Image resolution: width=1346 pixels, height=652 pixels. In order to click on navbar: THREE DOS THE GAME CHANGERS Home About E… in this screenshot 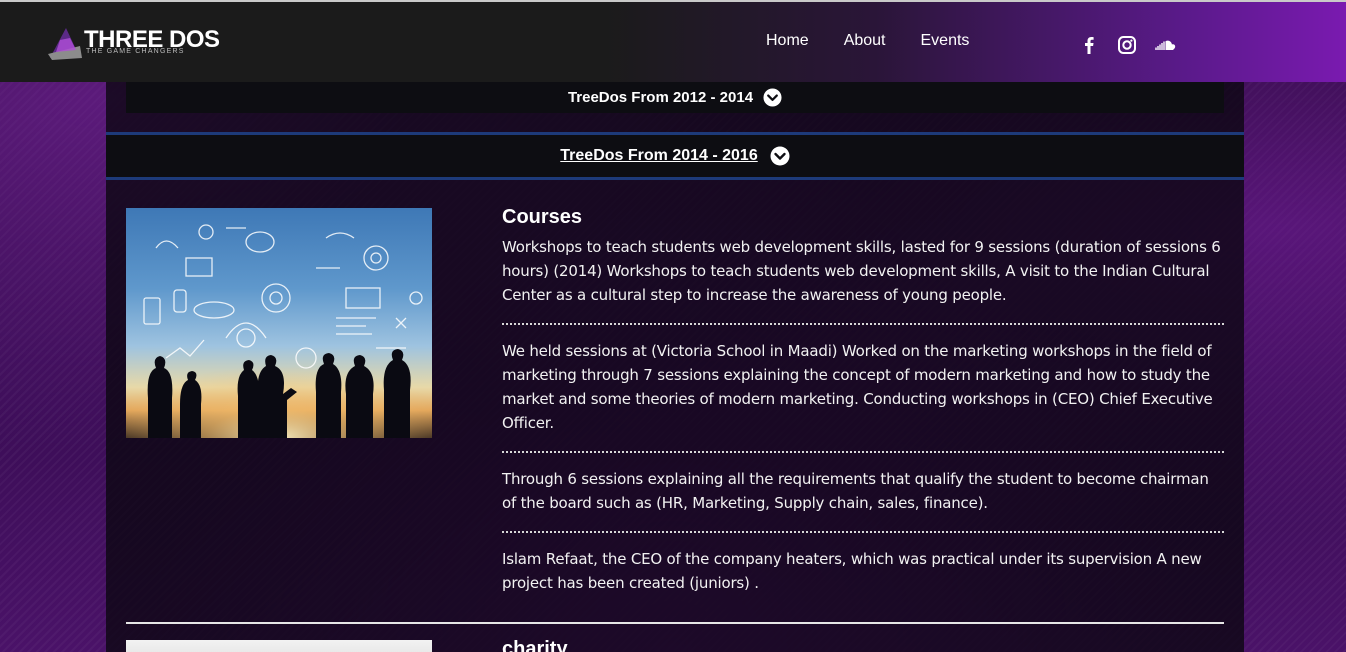, I will do `click(673, 42)`.